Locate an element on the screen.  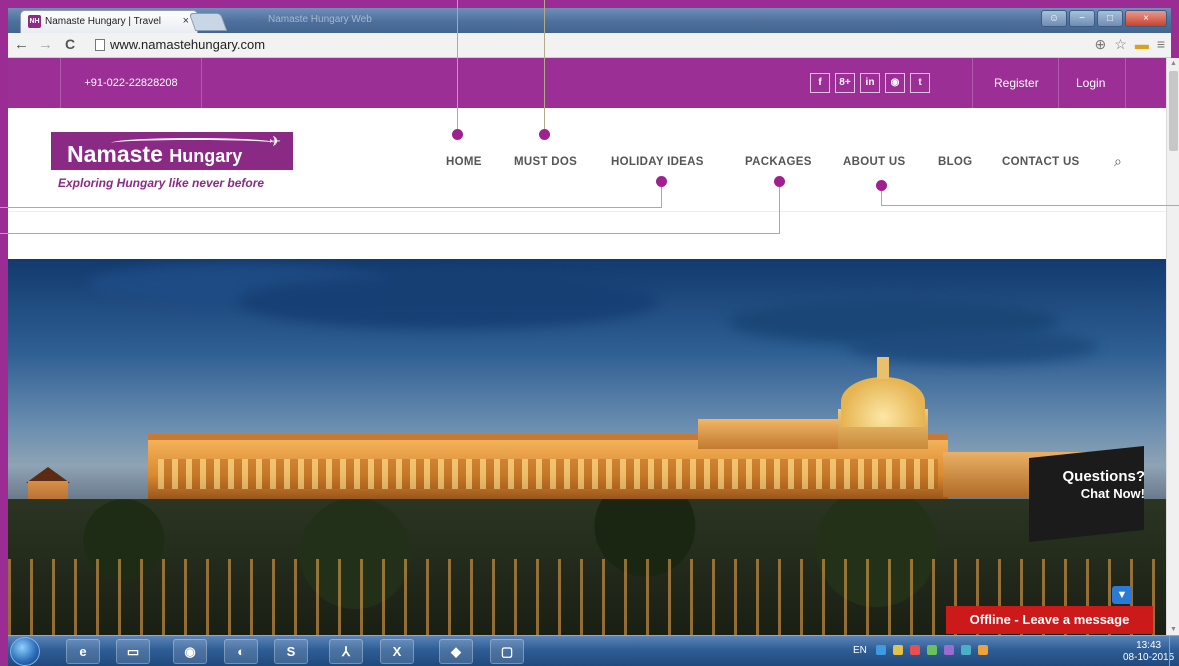
address-bar: www.namastehungary.com is located at coordinates (607, 45).